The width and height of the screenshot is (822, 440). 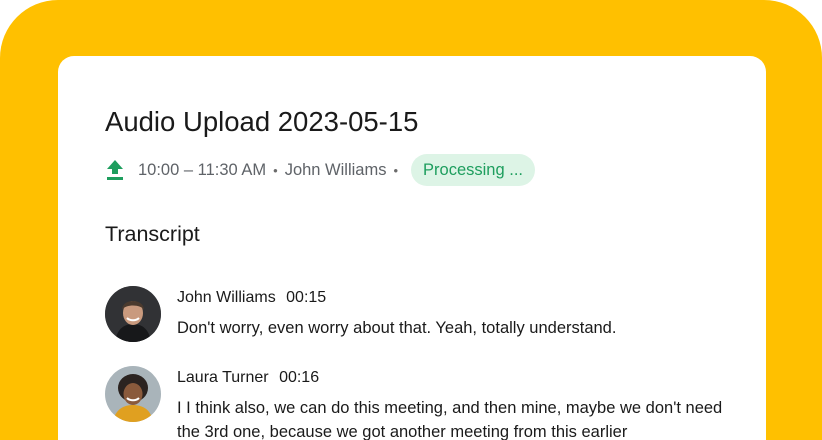 What do you see at coordinates (202, 169) in the screenshot?
I see `time-range: 10:00 – 11:30 AM` at bounding box center [202, 169].